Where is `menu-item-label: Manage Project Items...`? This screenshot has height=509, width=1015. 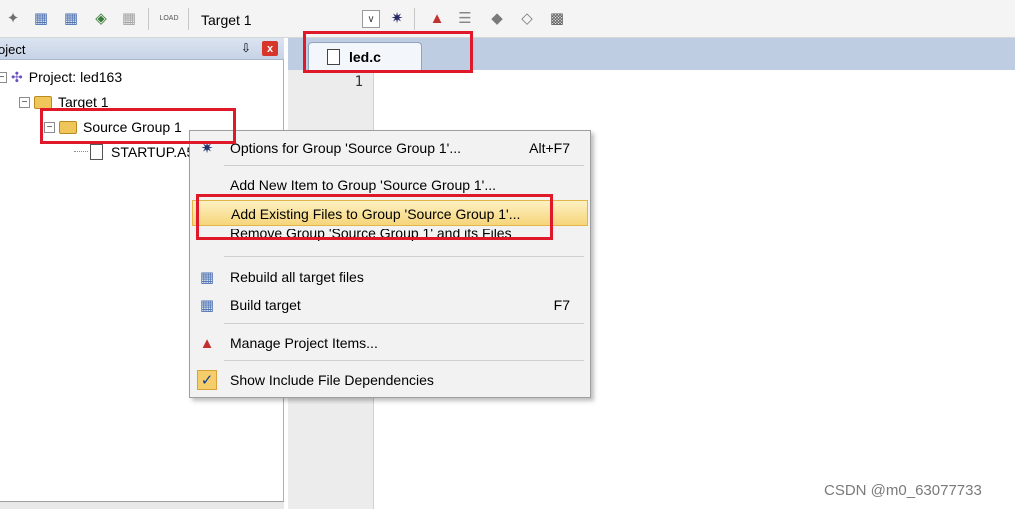
menu-item-label: Manage Project Items... is located at coordinates (304, 343).